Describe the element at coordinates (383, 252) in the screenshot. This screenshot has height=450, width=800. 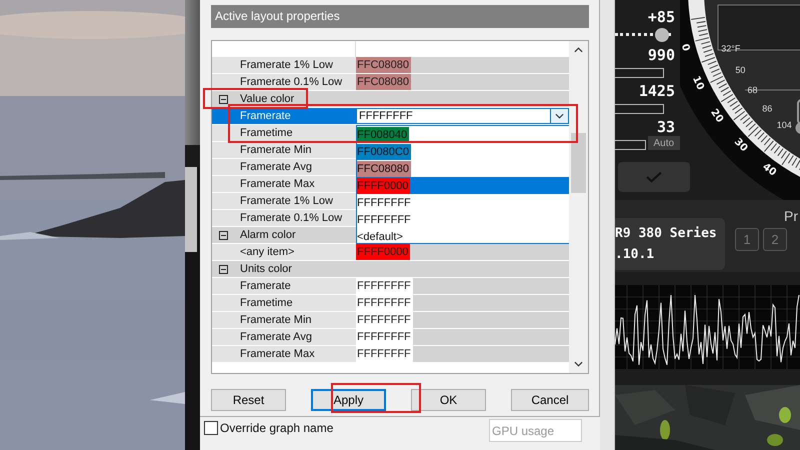
I see `color-value: FFFF0000` at that location.